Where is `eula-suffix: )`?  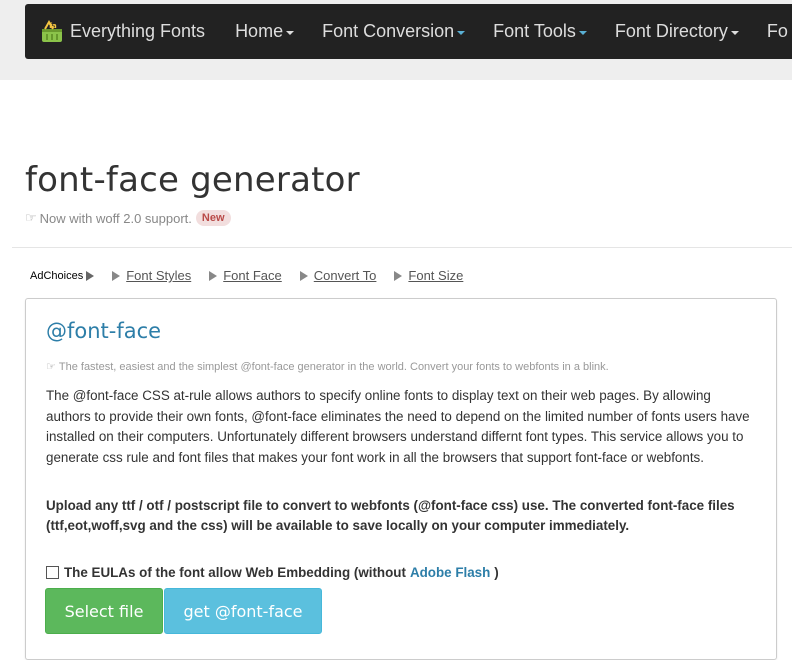
eula-suffix: ) is located at coordinates (496, 572).